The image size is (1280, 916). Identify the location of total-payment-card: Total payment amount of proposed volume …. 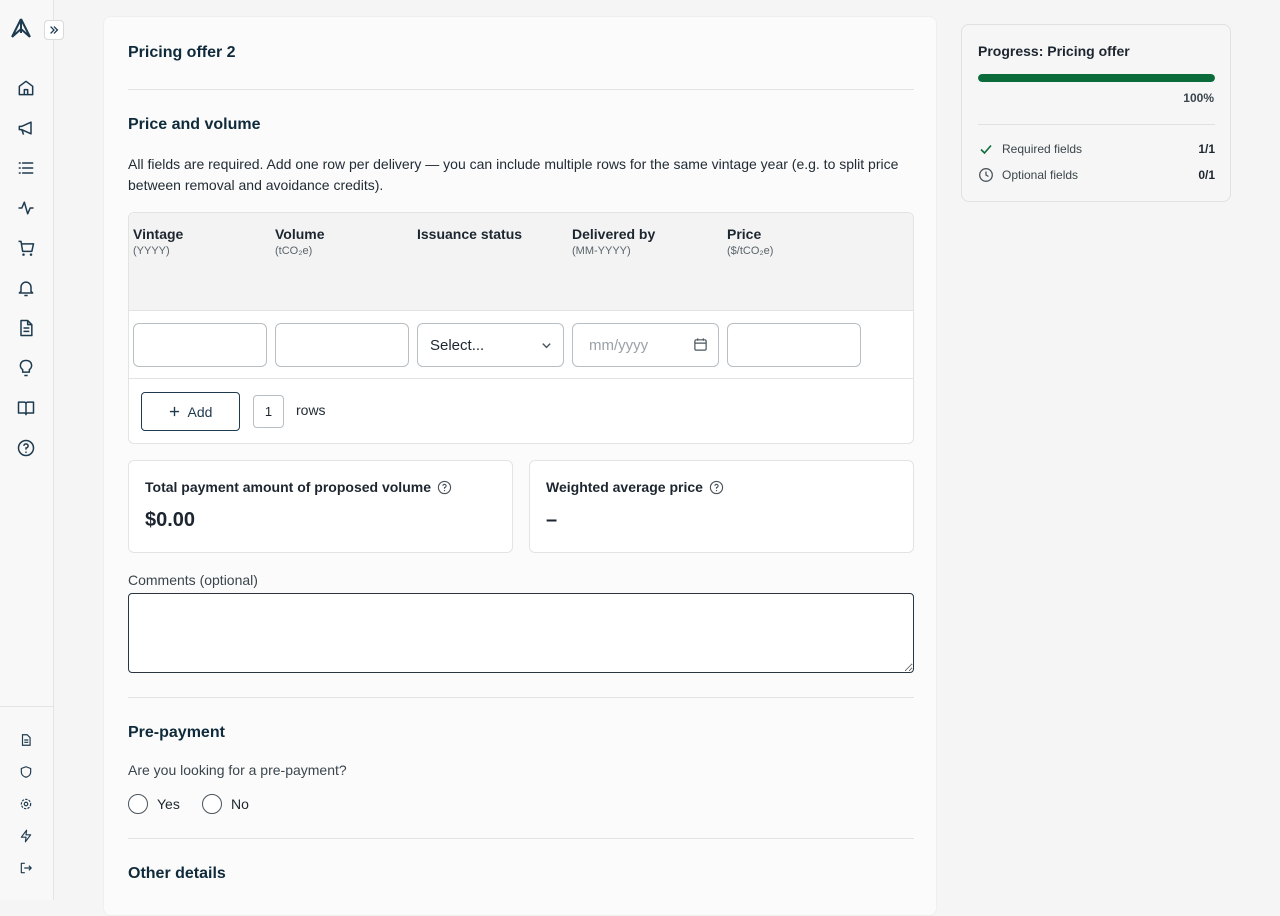
(320, 506).